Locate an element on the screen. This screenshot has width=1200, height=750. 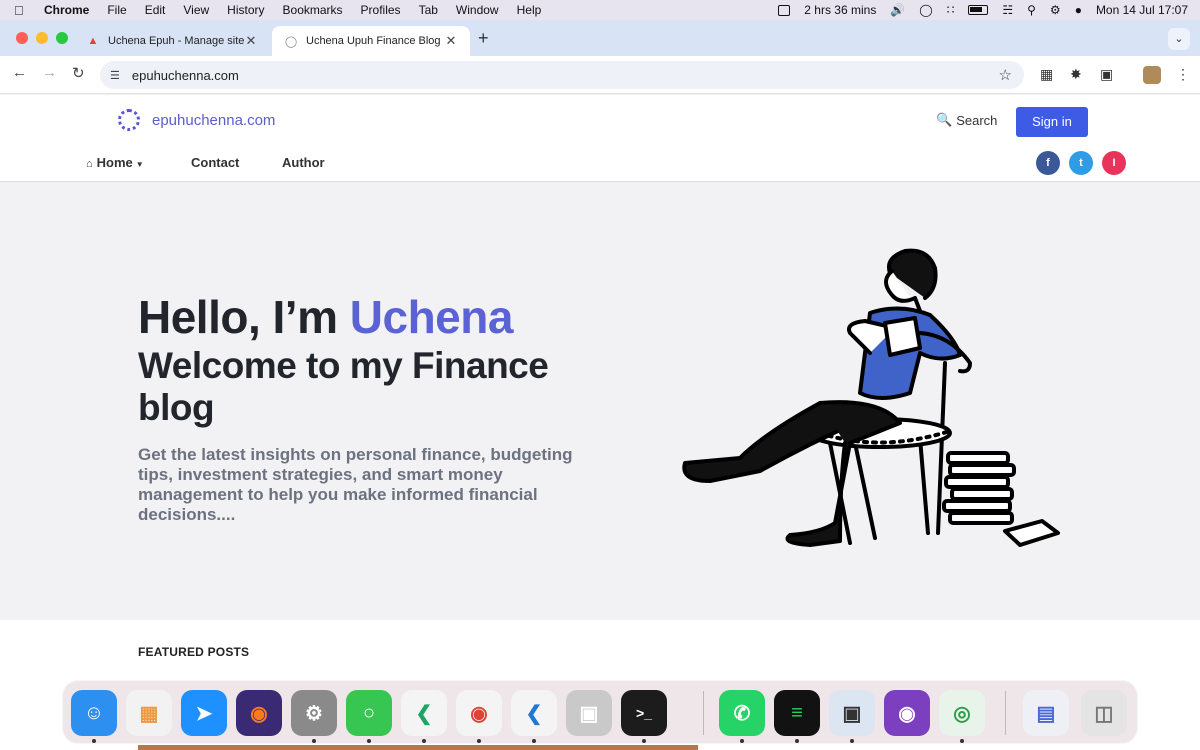
chrome-icon: ◉ is located at coordinates (479, 713).